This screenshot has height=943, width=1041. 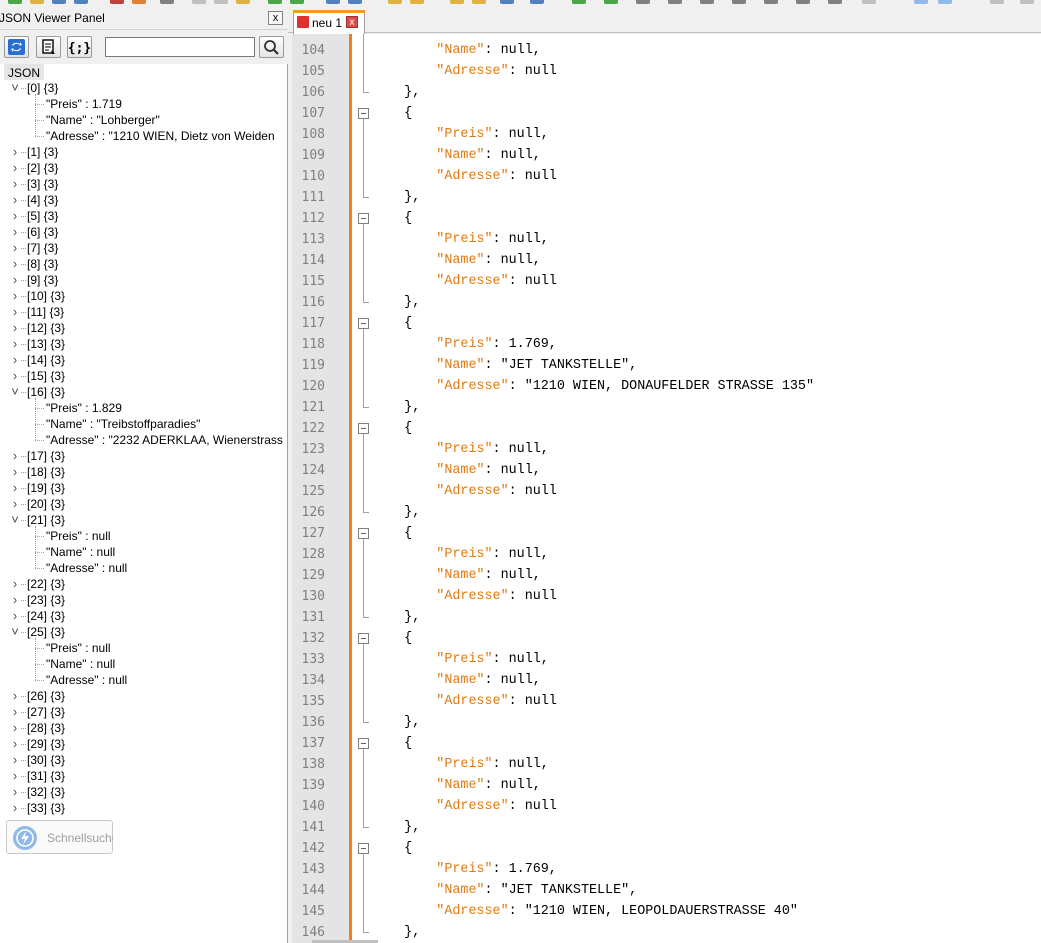 What do you see at coordinates (143, 568) in the screenshot?
I see `tree-leaf: "Adresse" : null` at bounding box center [143, 568].